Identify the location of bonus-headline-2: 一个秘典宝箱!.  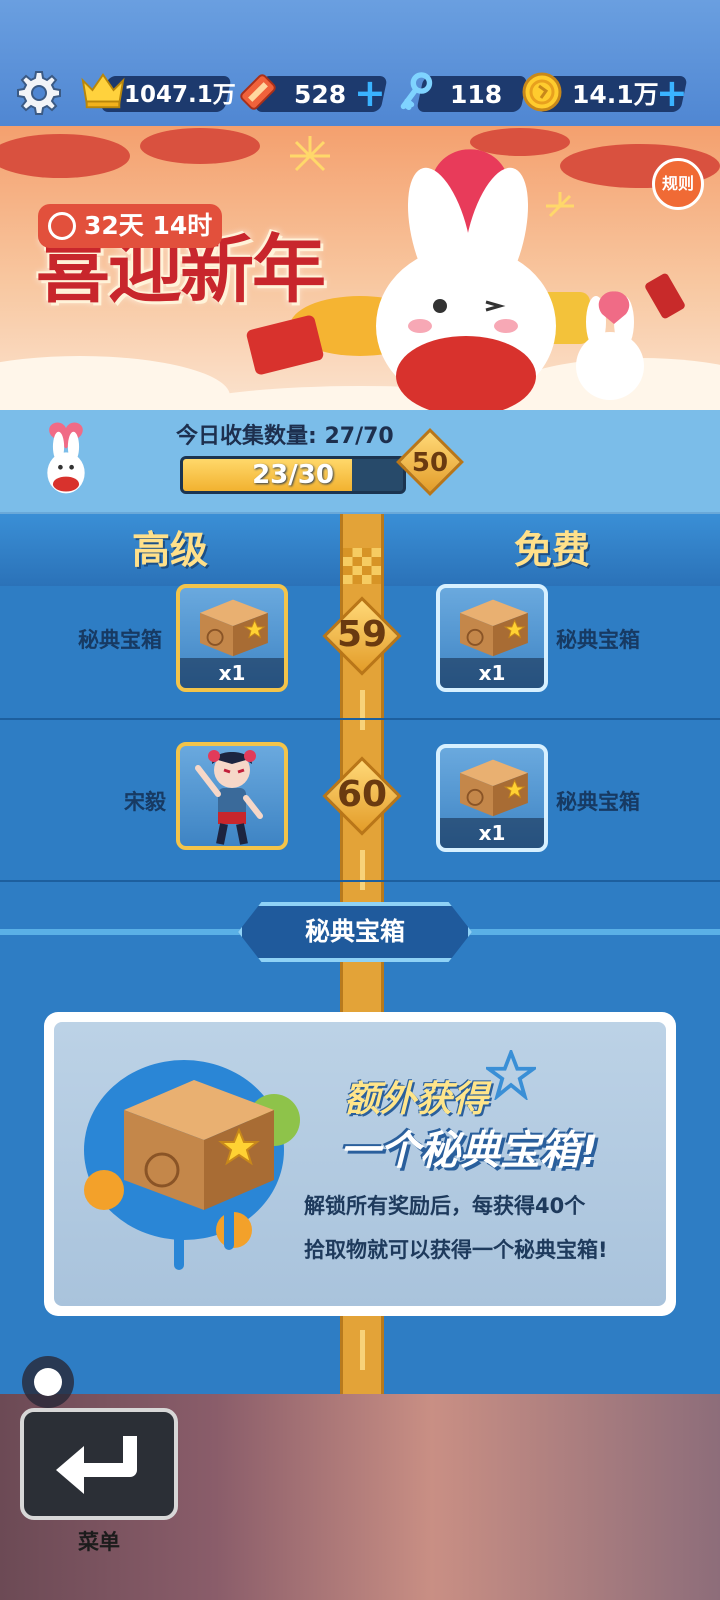
(469, 1151).